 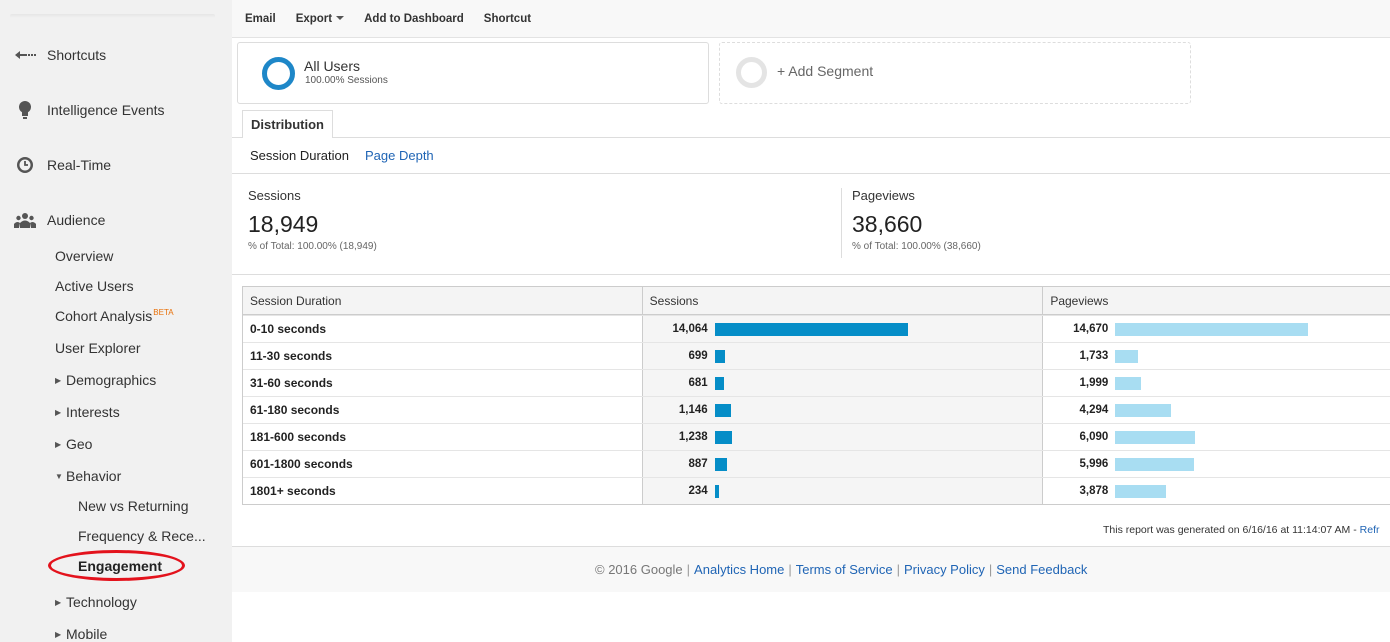 I want to click on beta-badge: BETA, so click(x=163, y=312).